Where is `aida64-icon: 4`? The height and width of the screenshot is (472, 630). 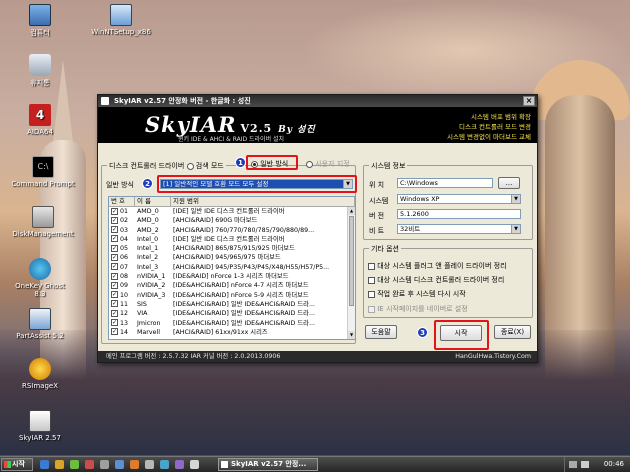 aida64-icon: 4 is located at coordinates (40, 115).